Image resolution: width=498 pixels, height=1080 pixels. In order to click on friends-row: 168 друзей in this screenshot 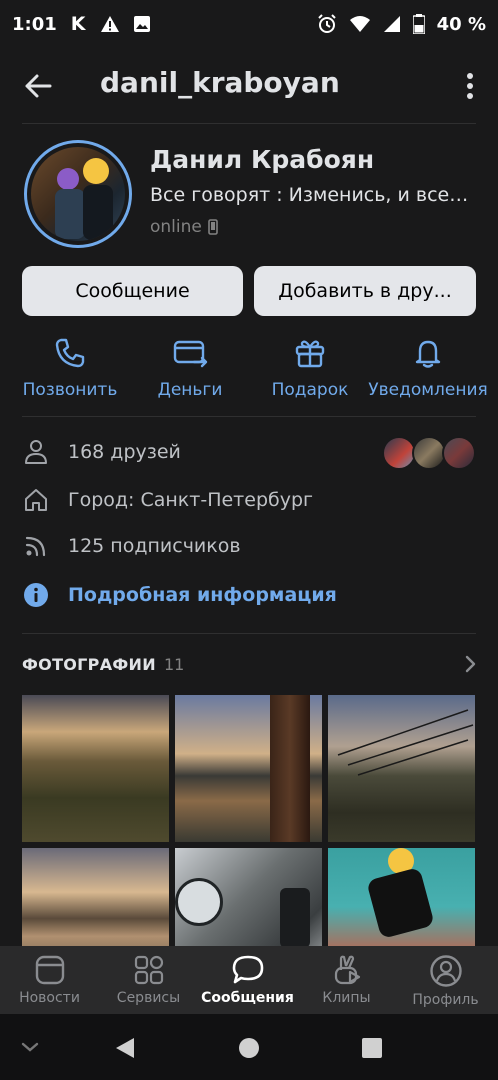, I will do `click(101, 452)`.